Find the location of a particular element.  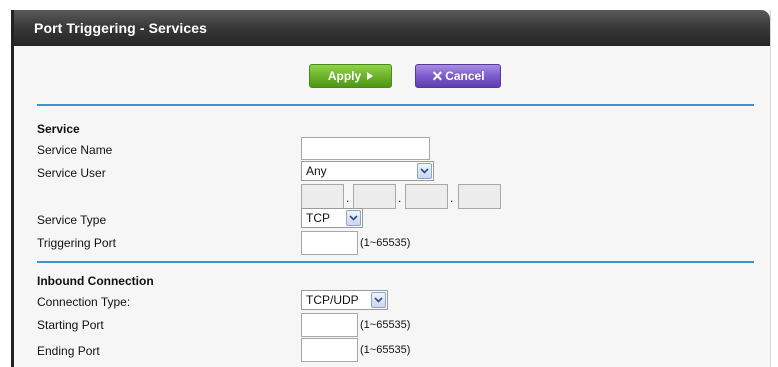

triggering-port-input is located at coordinates (329, 243).